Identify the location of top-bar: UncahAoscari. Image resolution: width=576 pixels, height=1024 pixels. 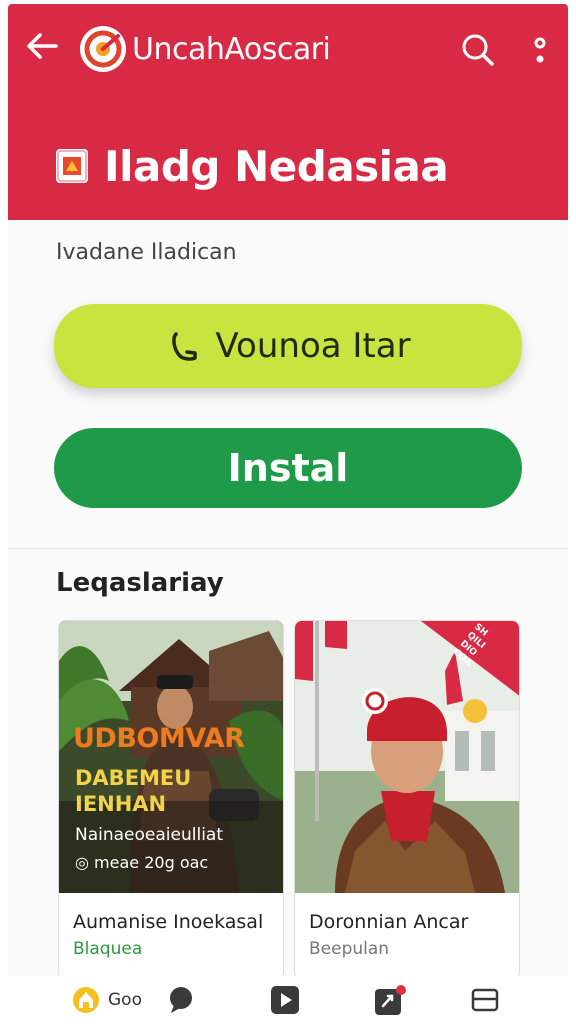
(288, 49).